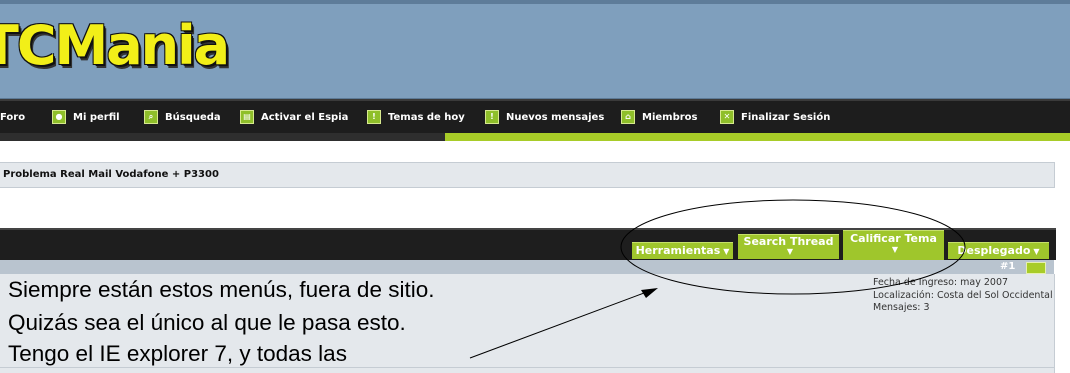  What do you see at coordinates (247, 117) in the screenshot?
I see `spy-icon: ▤` at bounding box center [247, 117].